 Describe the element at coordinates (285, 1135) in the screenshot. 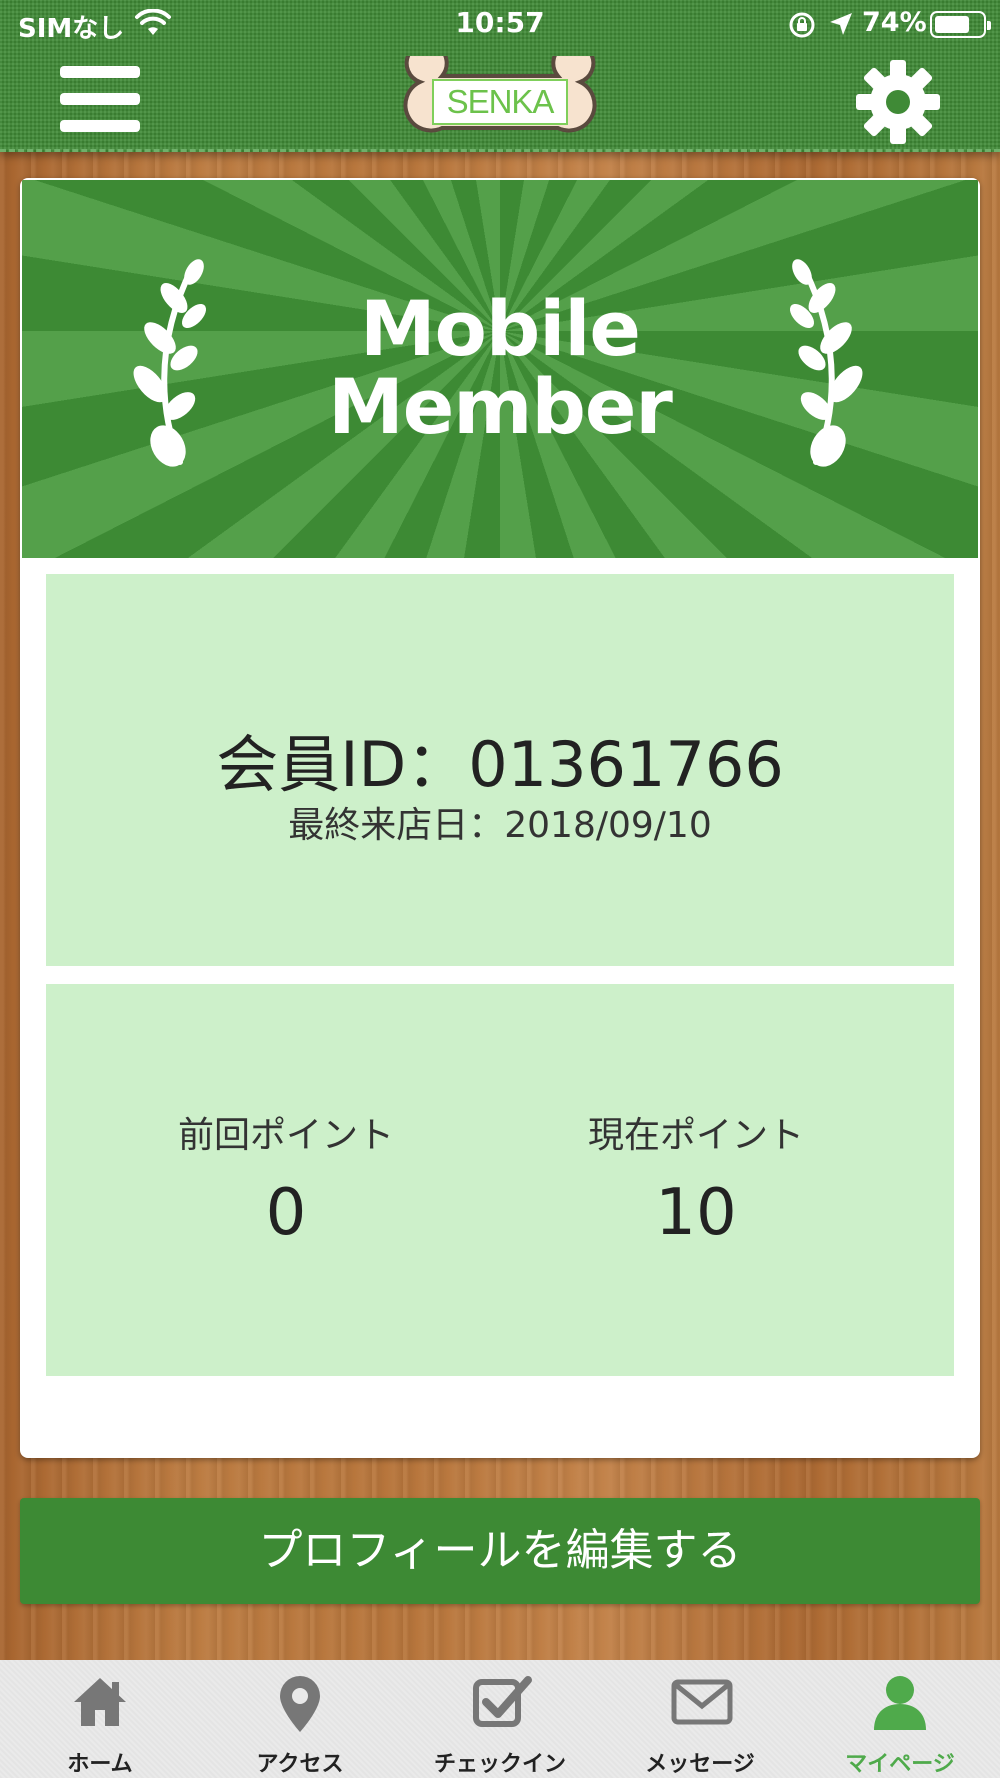

I see `previous-points-label: 前回ポイント` at that location.